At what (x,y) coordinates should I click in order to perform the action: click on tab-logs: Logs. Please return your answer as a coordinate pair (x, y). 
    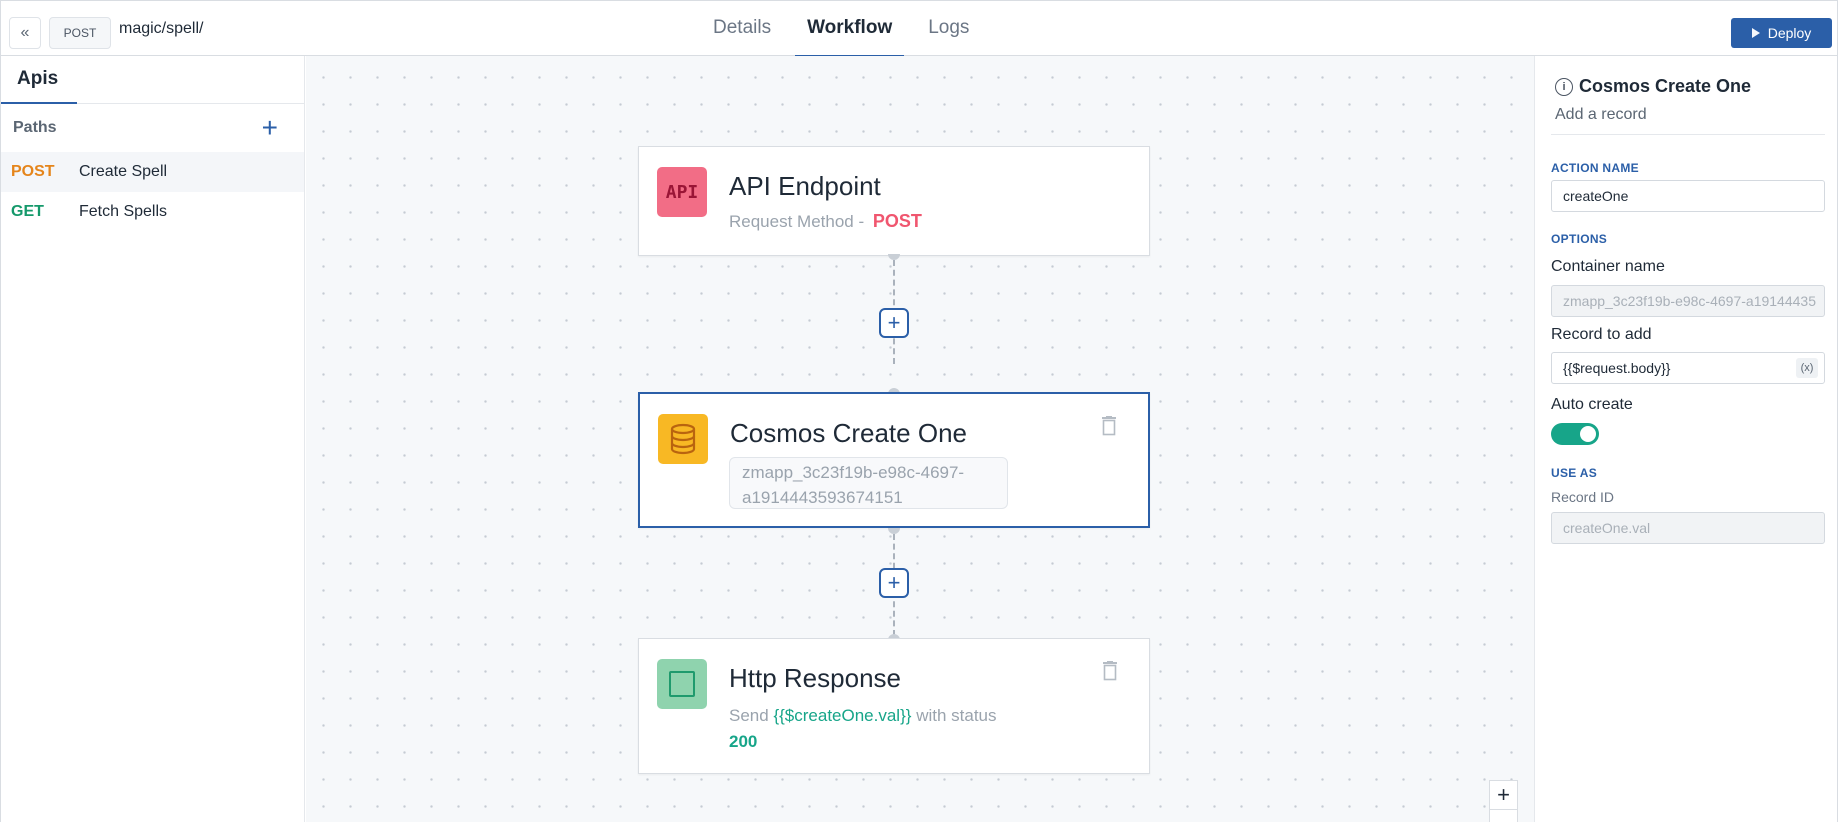
    Looking at the image, I should click on (948, 29).